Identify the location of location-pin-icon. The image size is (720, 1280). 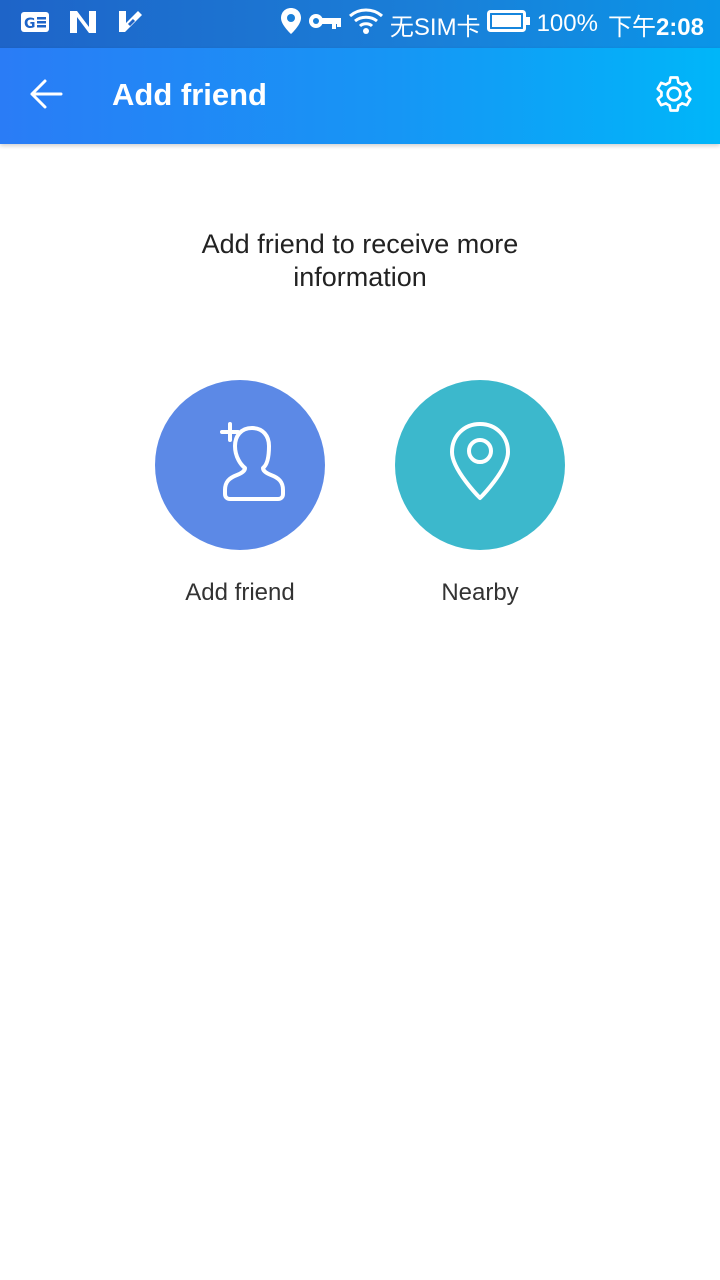
(480, 465).